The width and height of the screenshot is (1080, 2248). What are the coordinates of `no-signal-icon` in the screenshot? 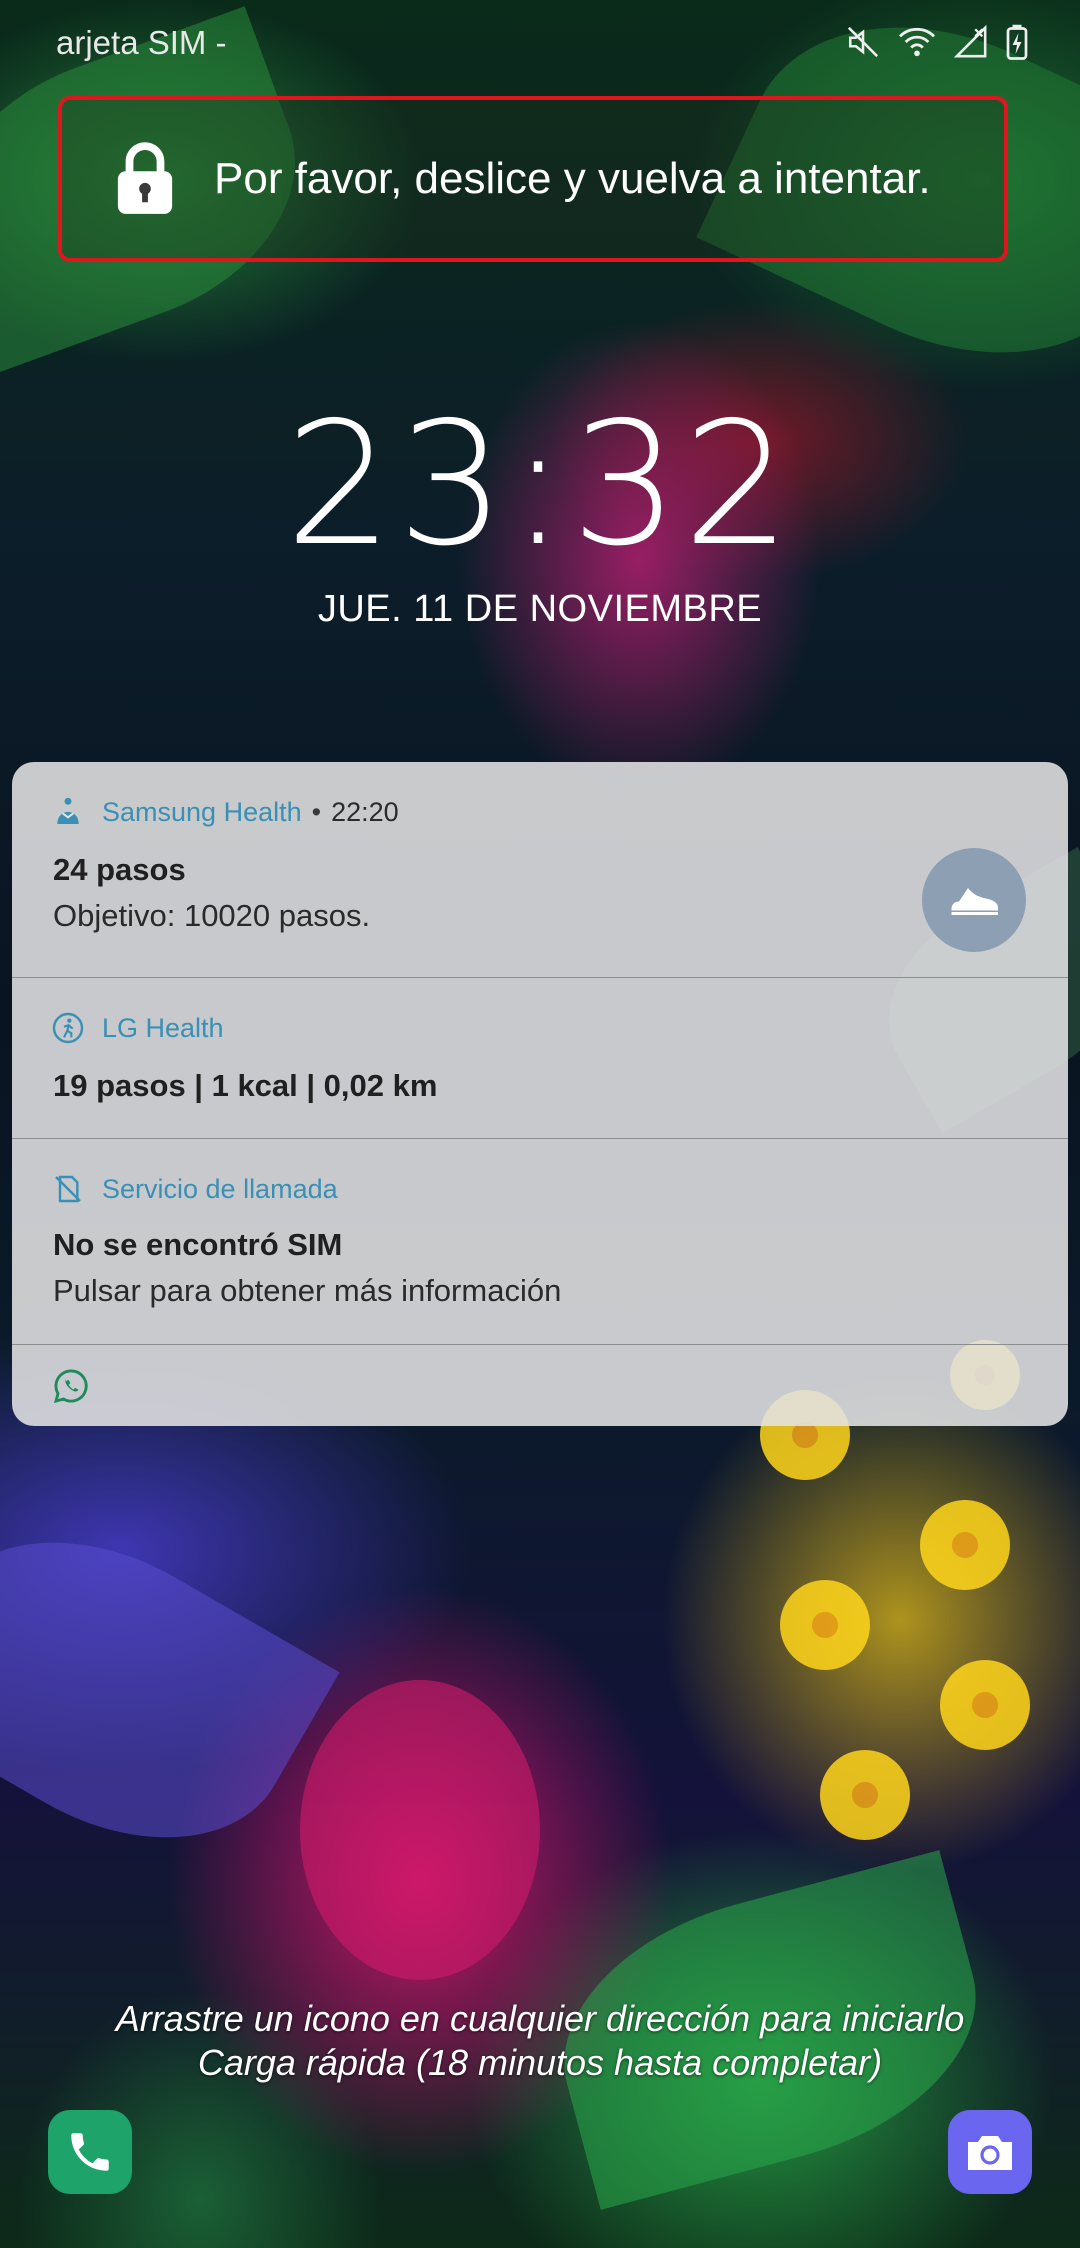 It's located at (970, 41).